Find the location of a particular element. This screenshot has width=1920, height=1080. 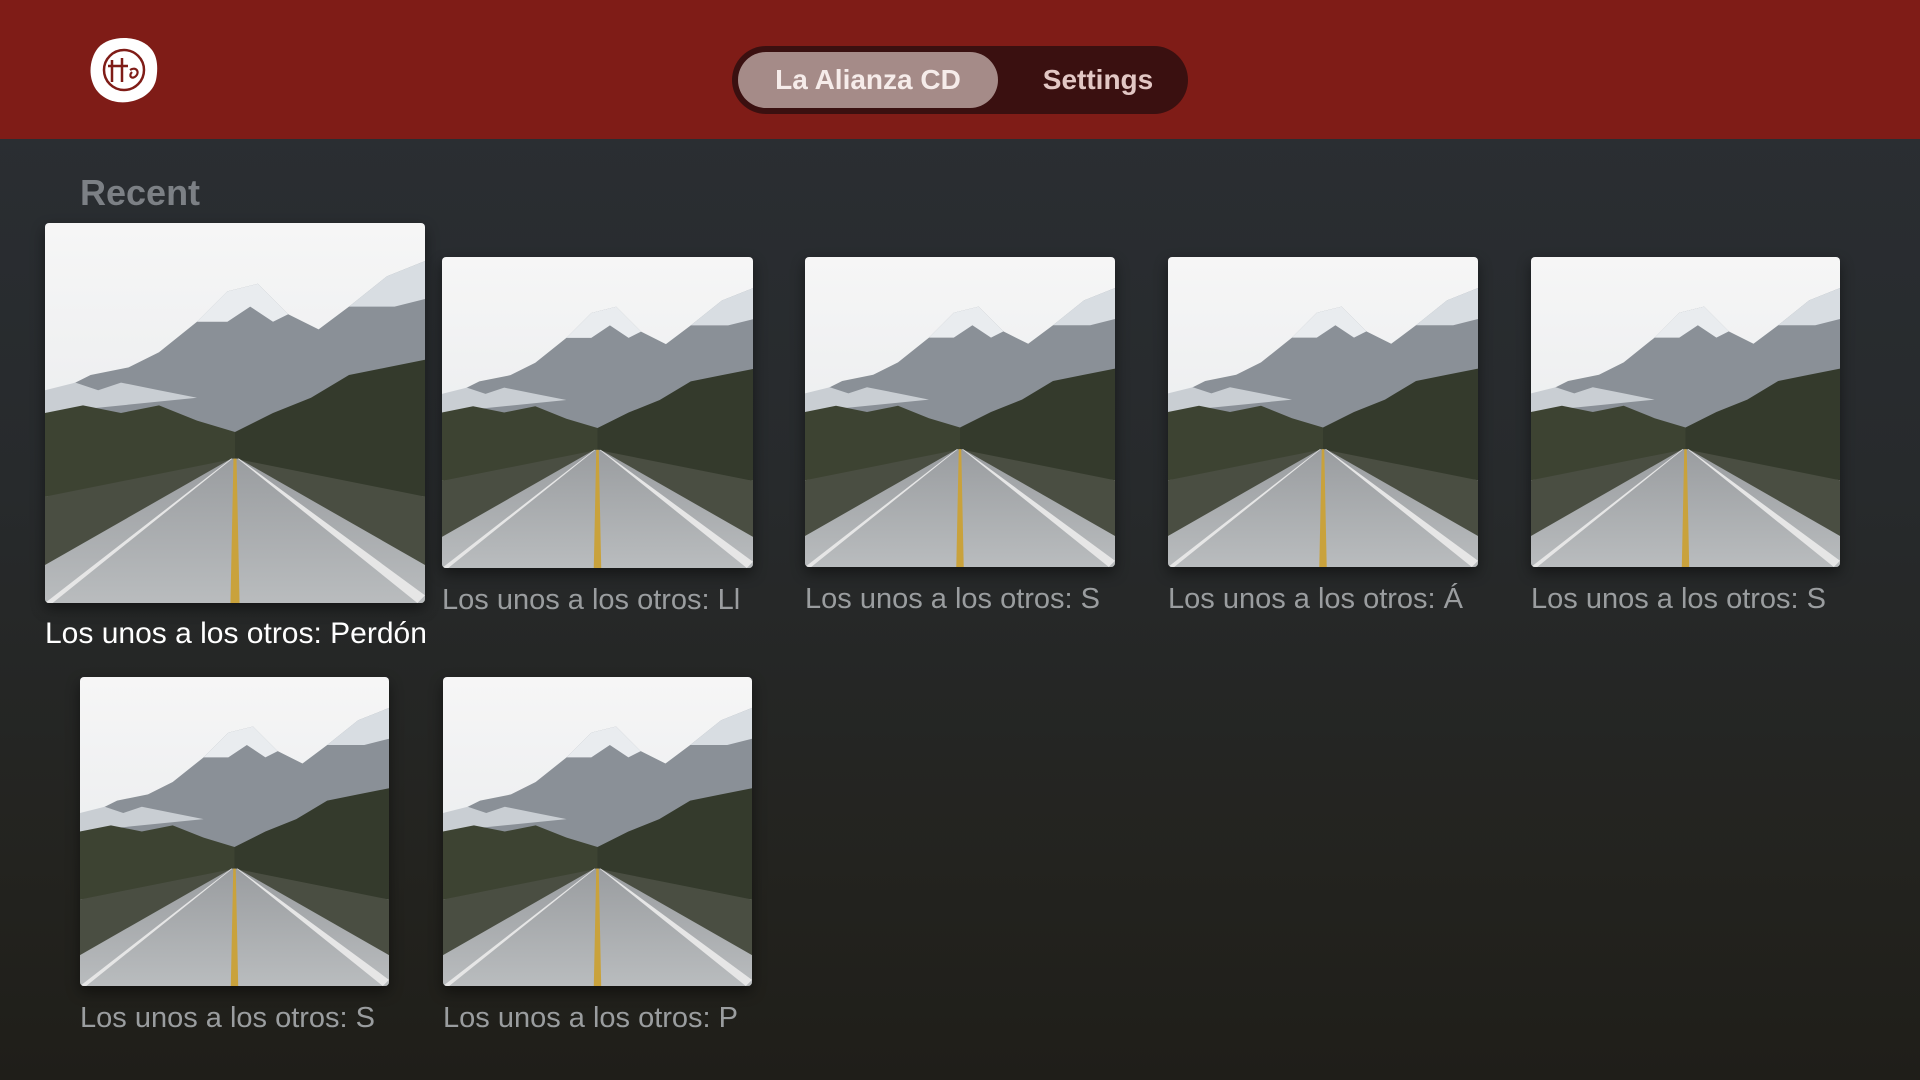

tab-settings: Settings is located at coordinates (1098, 80).